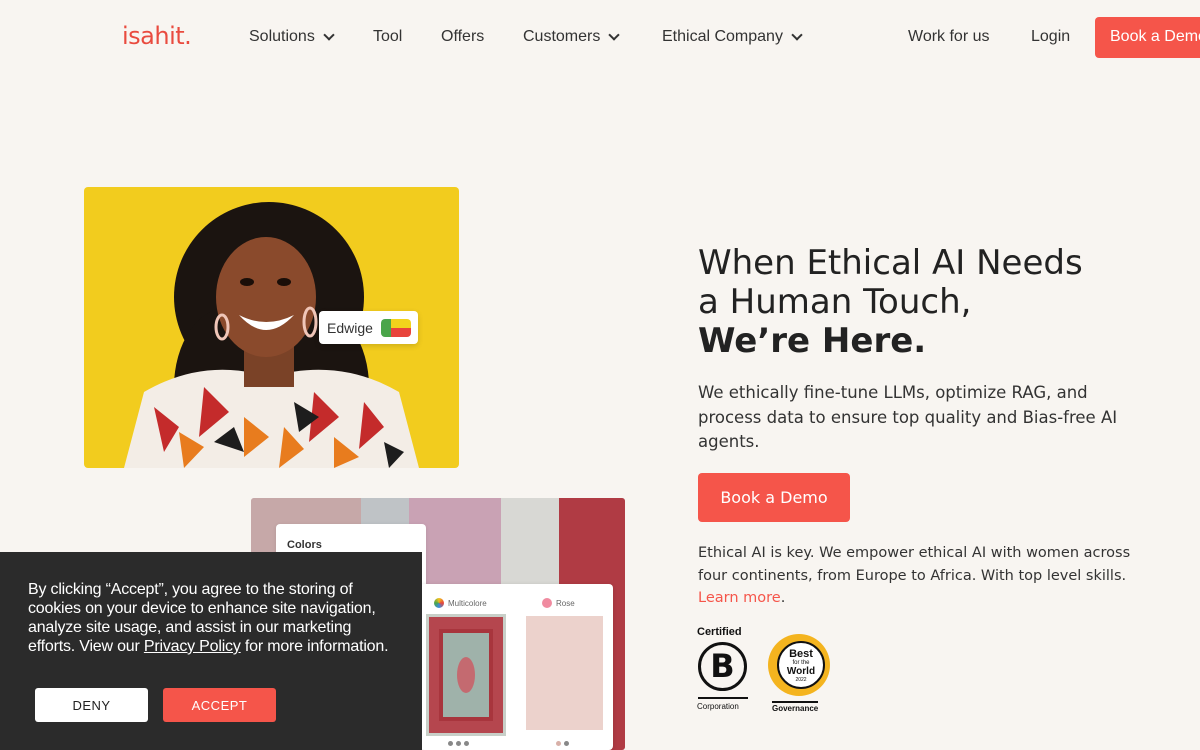 The image size is (1200, 750). I want to click on colors-panel-title: Colors, so click(304, 545).